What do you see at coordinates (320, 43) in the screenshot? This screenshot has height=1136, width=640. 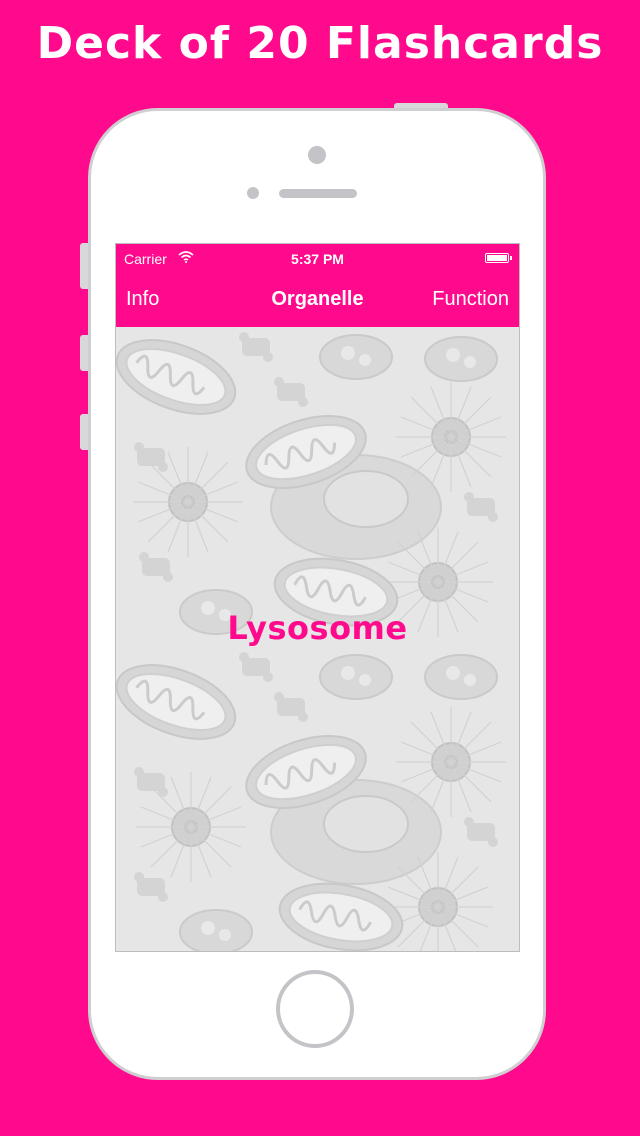 I see `promo-headline: Deck of 20 Flashcards` at bounding box center [320, 43].